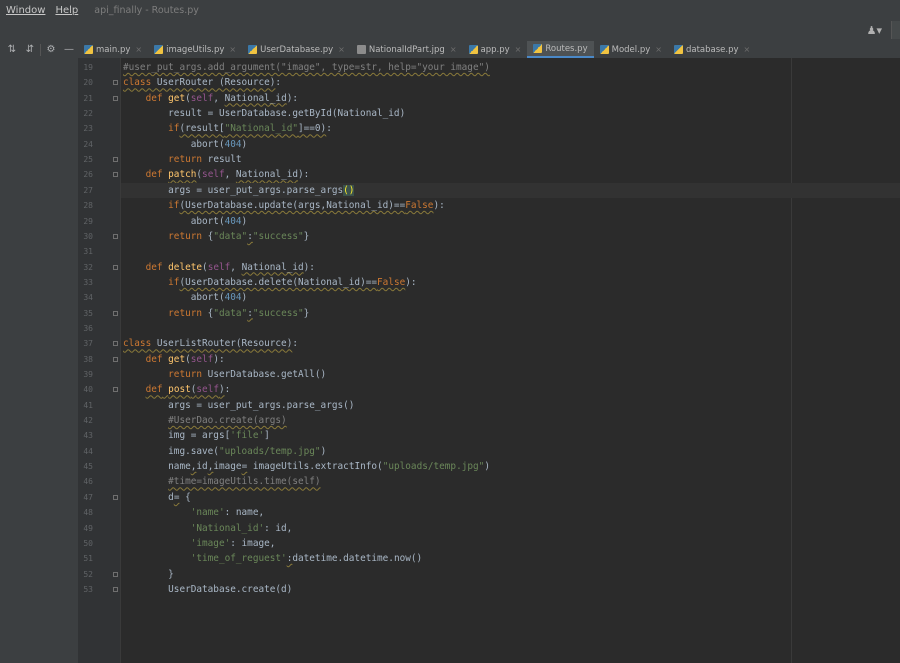  Describe the element at coordinates (227, 128) in the screenshot. I see `code-line: if(result["National_id"]==0):` at that location.